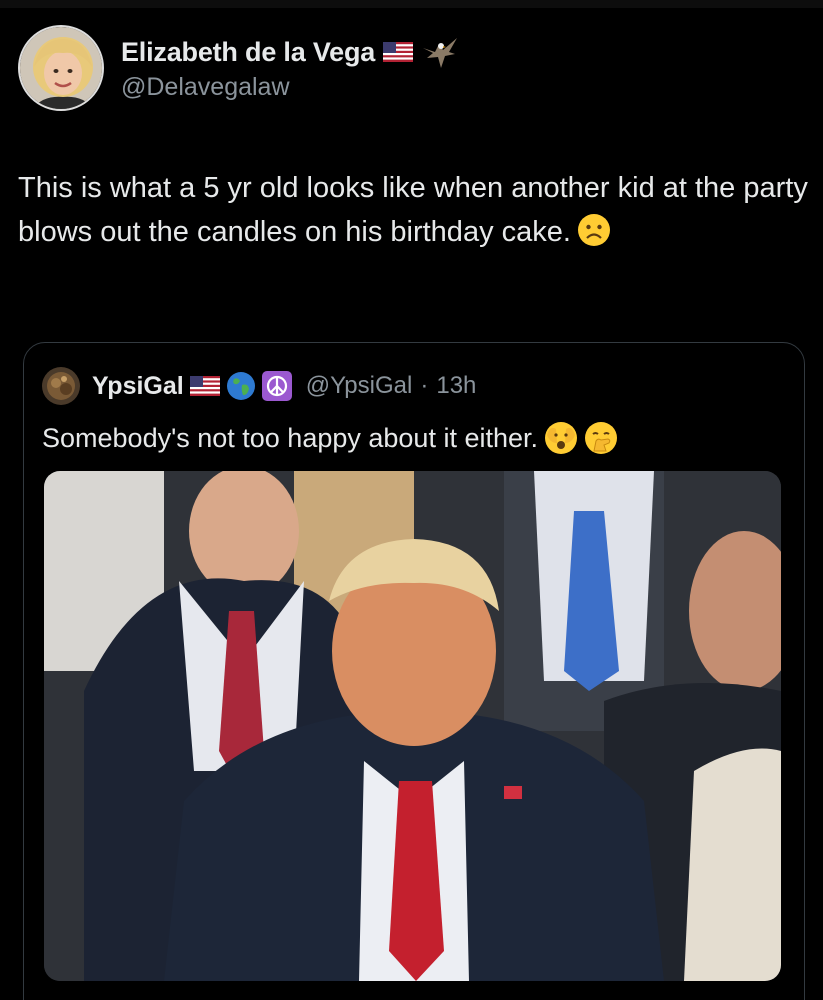 This screenshot has width=823, height=1000. I want to click on globe-icon, so click(241, 386).